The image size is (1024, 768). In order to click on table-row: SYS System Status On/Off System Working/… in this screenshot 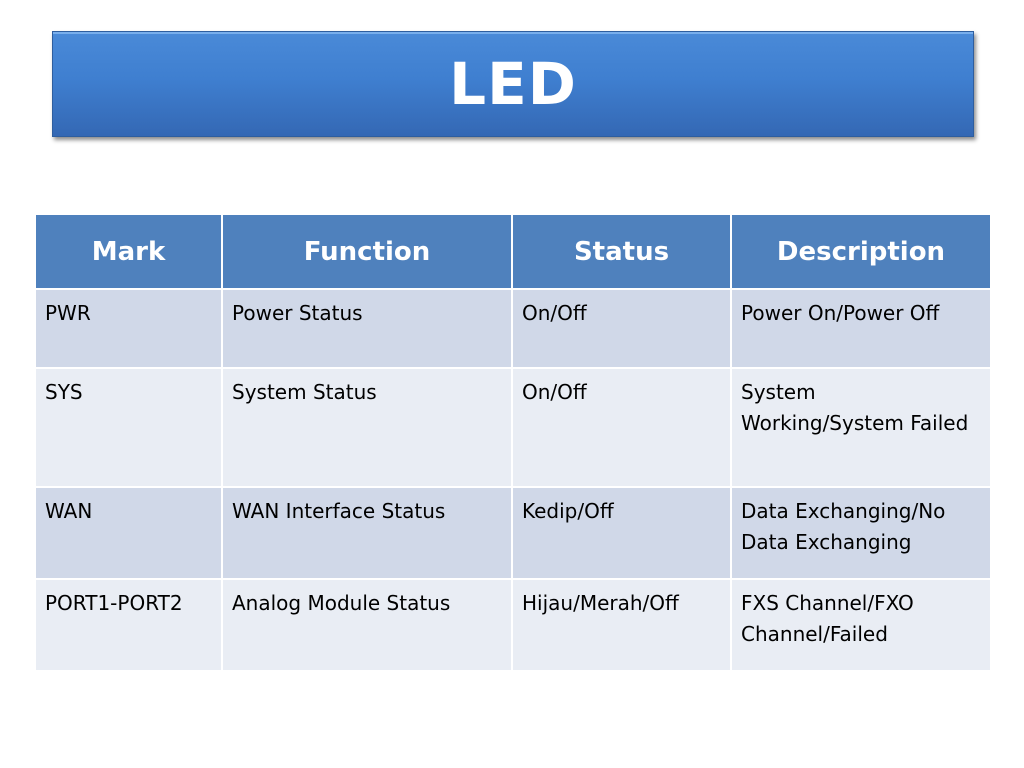, I will do `click(513, 427)`.